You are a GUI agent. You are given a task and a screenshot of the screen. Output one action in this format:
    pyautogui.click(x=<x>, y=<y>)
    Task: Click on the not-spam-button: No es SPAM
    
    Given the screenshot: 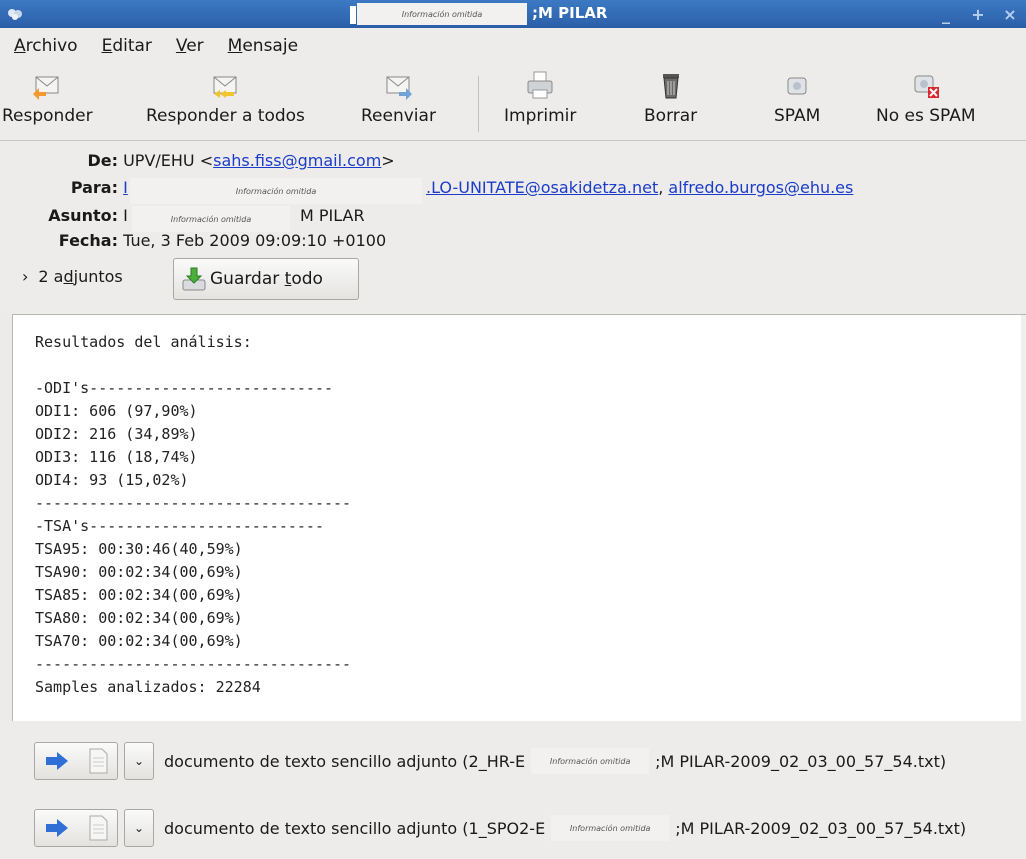 What is the action you would take?
    pyautogui.click(x=926, y=102)
    